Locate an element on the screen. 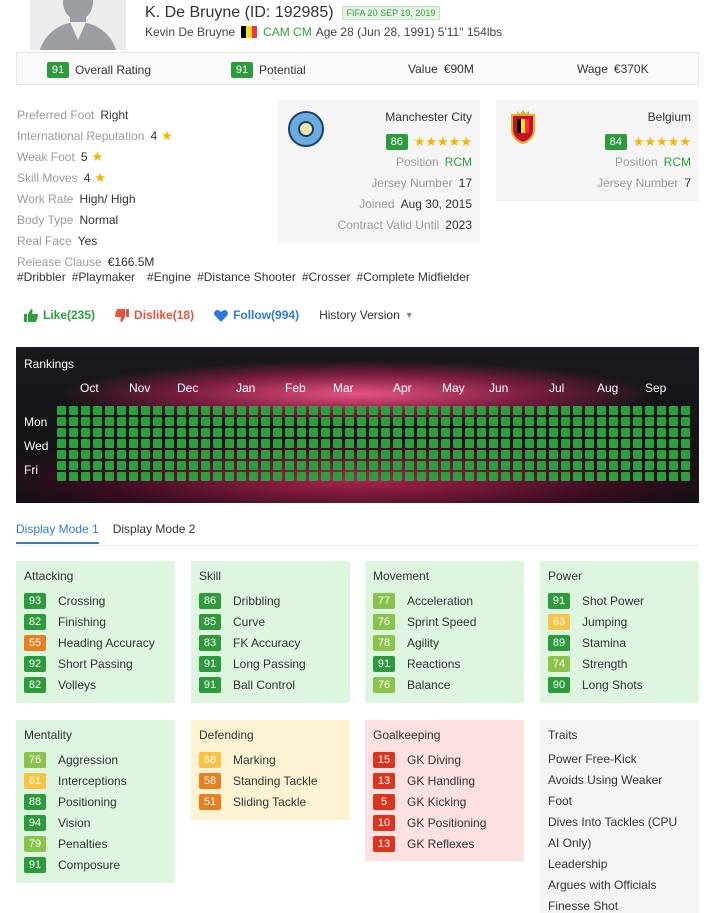 Image resolution: width=710 pixels, height=913 pixels. tab-display-mode-1: Display Mode 1 is located at coordinates (57, 533).